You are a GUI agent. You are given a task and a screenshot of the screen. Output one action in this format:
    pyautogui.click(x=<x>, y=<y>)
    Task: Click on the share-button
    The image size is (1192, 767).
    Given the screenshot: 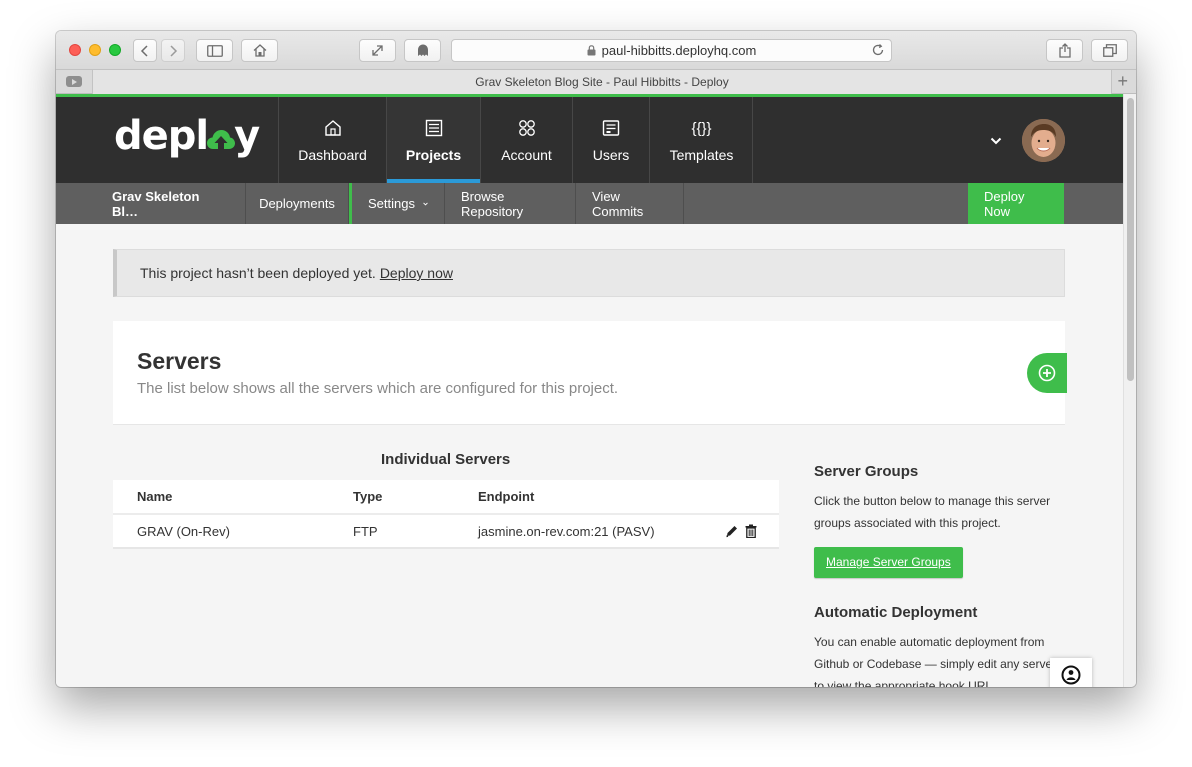 What is the action you would take?
    pyautogui.click(x=1064, y=50)
    